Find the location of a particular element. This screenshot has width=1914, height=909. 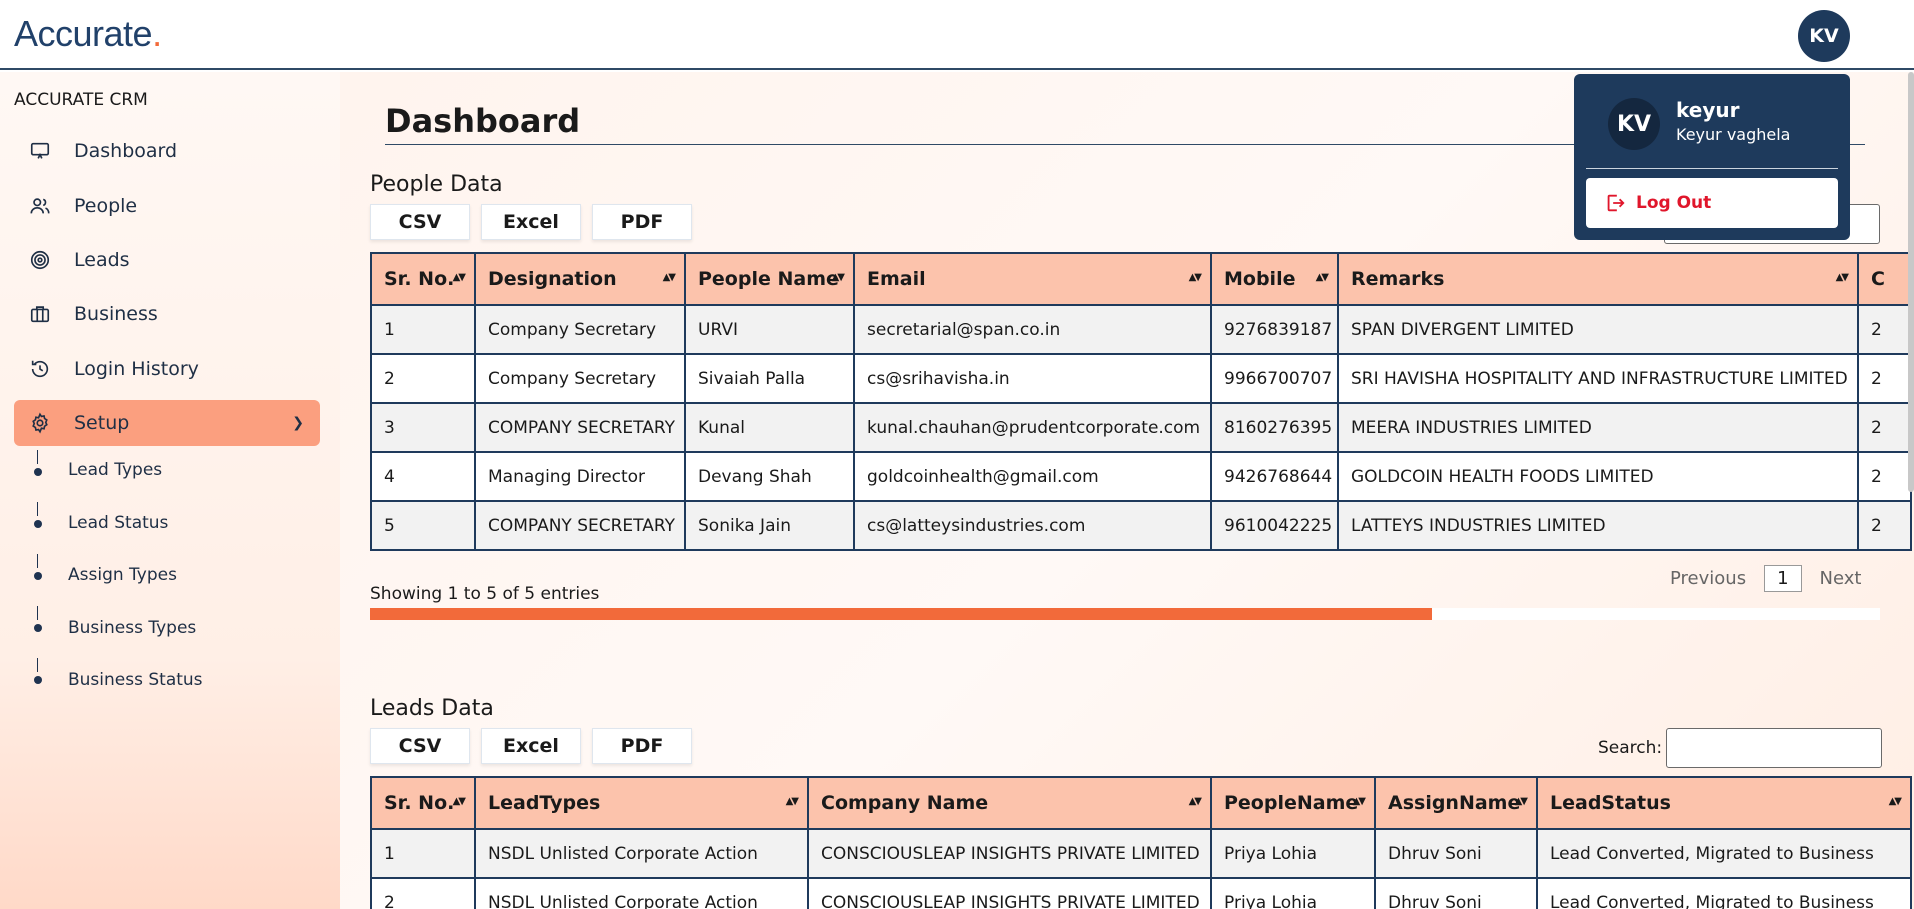

column-header: Designation ▲▼ is located at coordinates (580, 279).